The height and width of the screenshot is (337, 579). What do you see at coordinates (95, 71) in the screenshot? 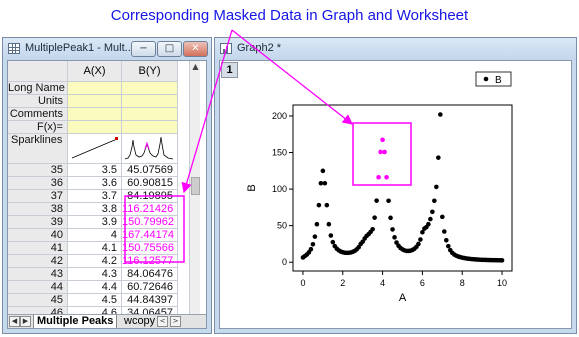
I see `column-header-a: A(X)` at bounding box center [95, 71].